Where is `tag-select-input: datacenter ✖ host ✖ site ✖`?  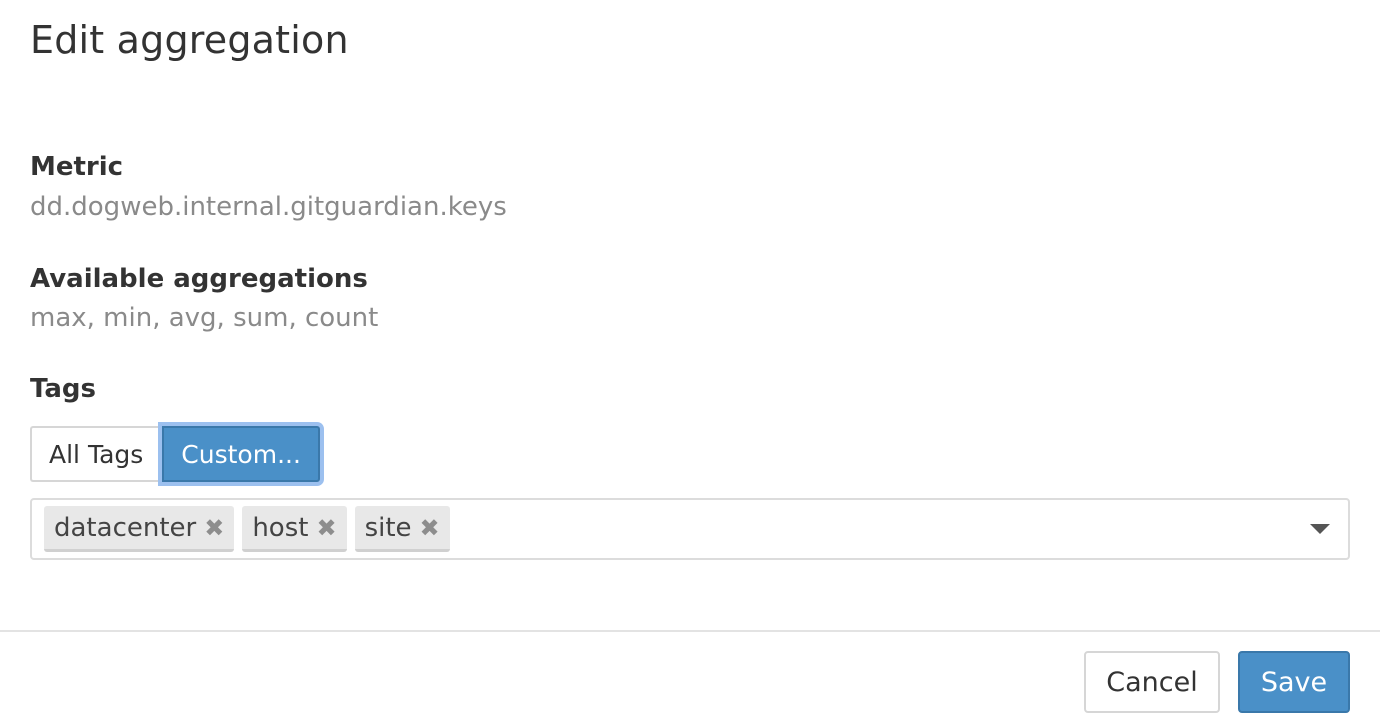 tag-select-input: datacenter ✖ host ✖ site ✖ is located at coordinates (690, 529).